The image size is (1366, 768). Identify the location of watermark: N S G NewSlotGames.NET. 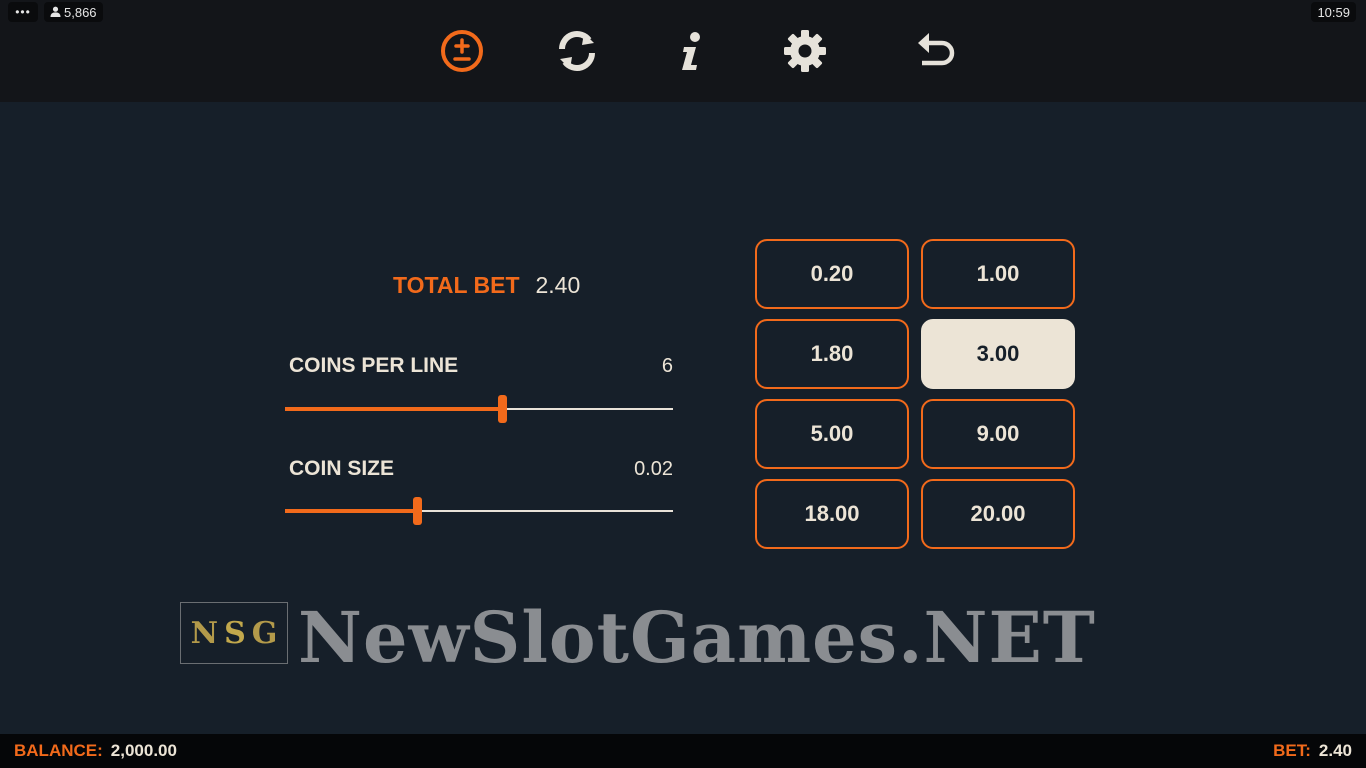
(685, 637).